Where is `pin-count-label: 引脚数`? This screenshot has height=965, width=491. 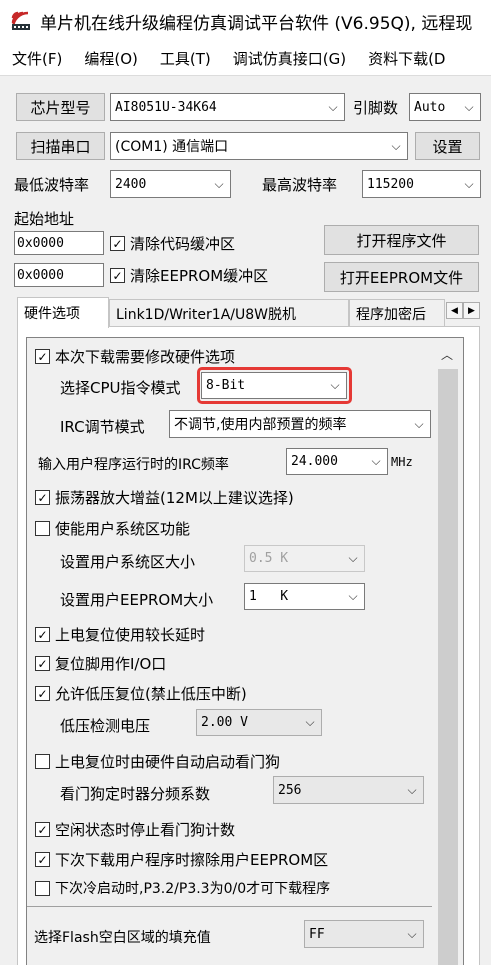
pin-count-label: 引脚数 is located at coordinates (376, 108).